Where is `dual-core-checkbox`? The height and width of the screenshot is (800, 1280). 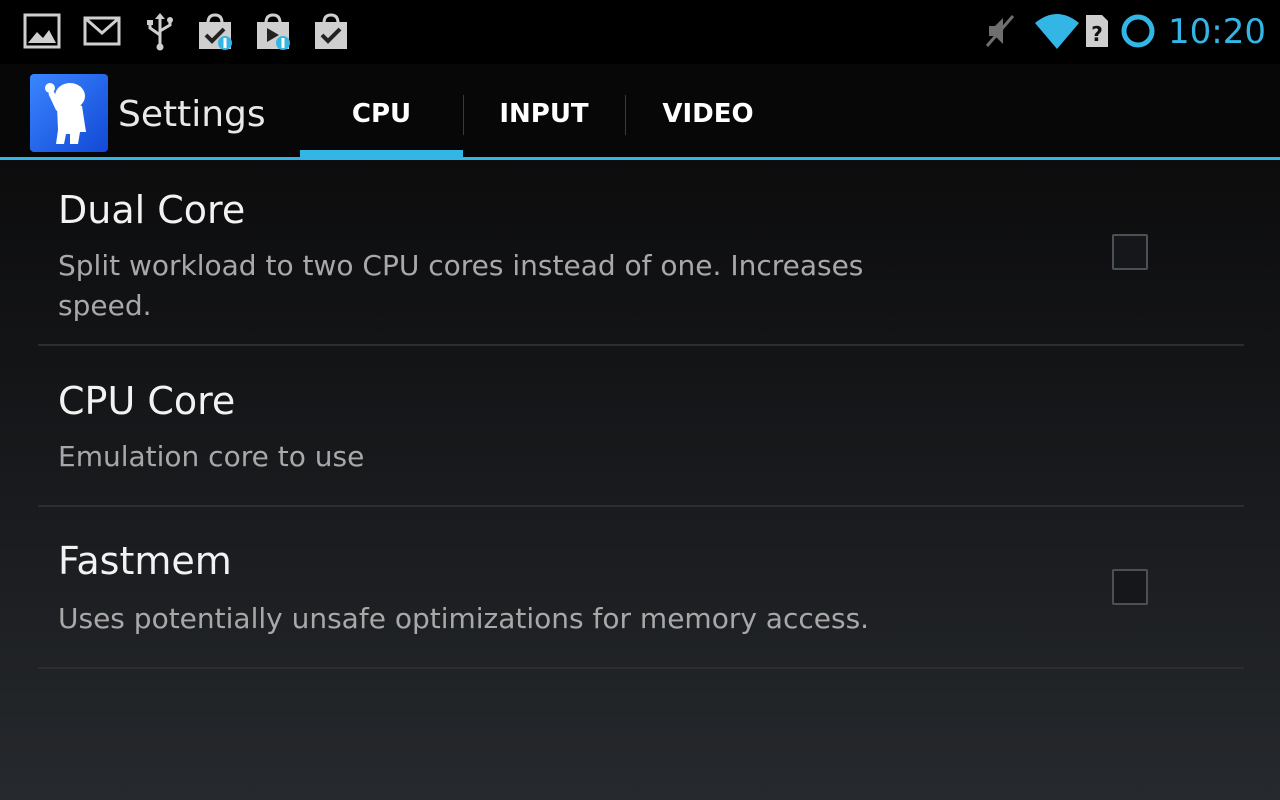 dual-core-checkbox is located at coordinates (1130, 252).